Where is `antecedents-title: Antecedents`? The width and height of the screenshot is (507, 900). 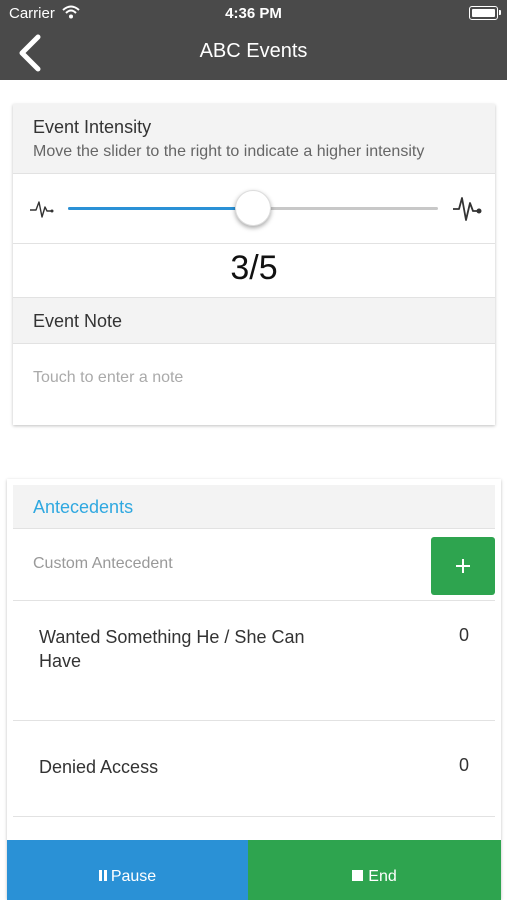
antecedents-title: Antecedents is located at coordinates (83, 507).